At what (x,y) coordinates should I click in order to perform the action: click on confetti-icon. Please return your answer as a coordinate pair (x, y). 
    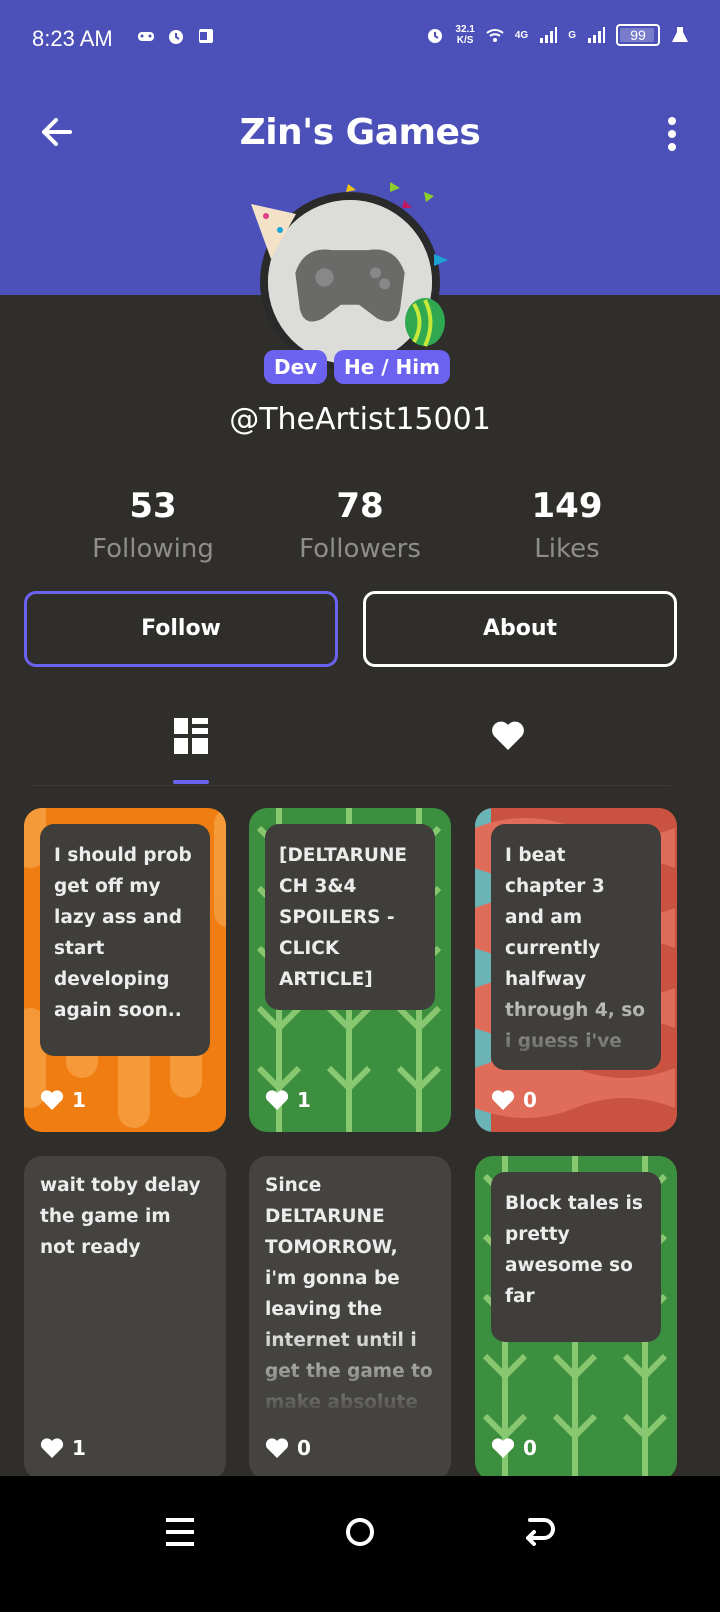
    Looking at the image, I should click on (397, 224).